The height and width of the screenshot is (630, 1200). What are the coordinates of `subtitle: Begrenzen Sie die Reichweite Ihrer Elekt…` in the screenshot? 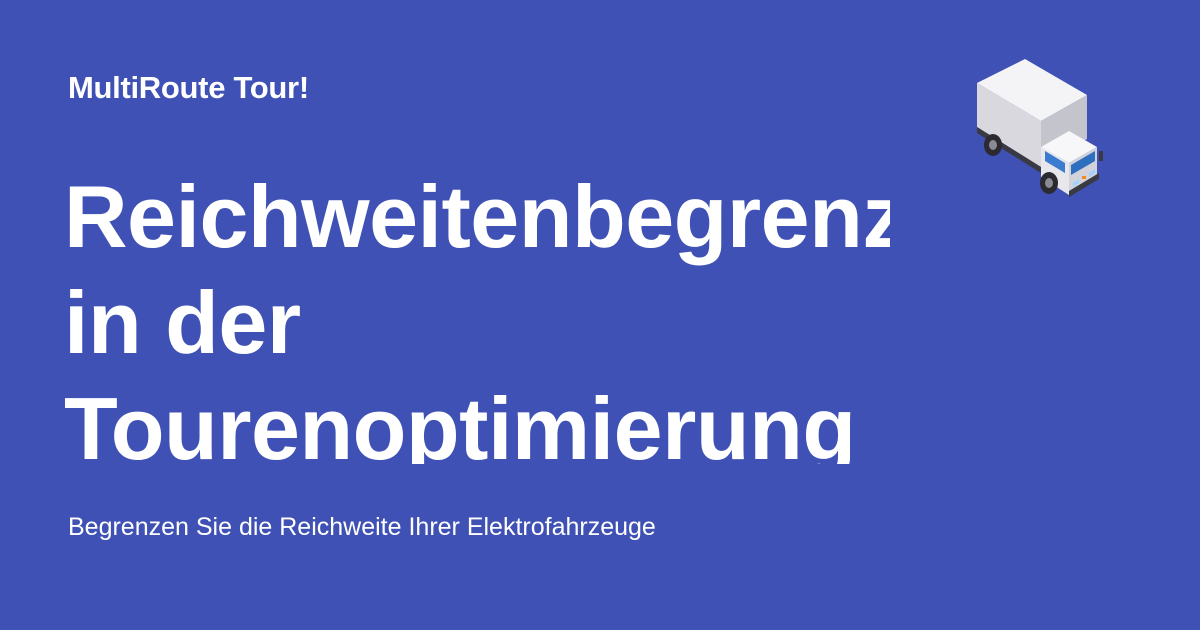 It's located at (362, 527).